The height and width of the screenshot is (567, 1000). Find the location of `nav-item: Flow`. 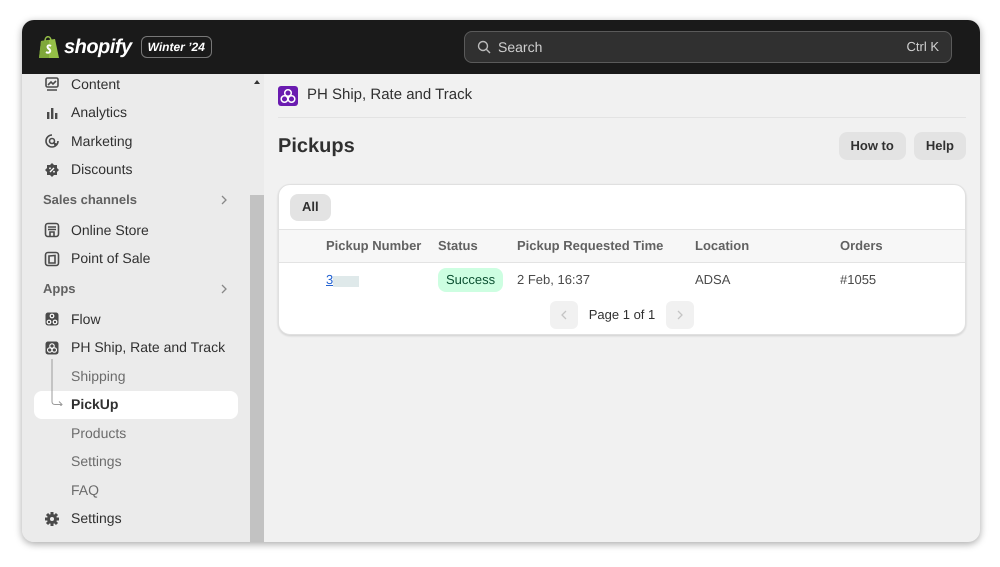

nav-item: Flow is located at coordinates (136, 319).